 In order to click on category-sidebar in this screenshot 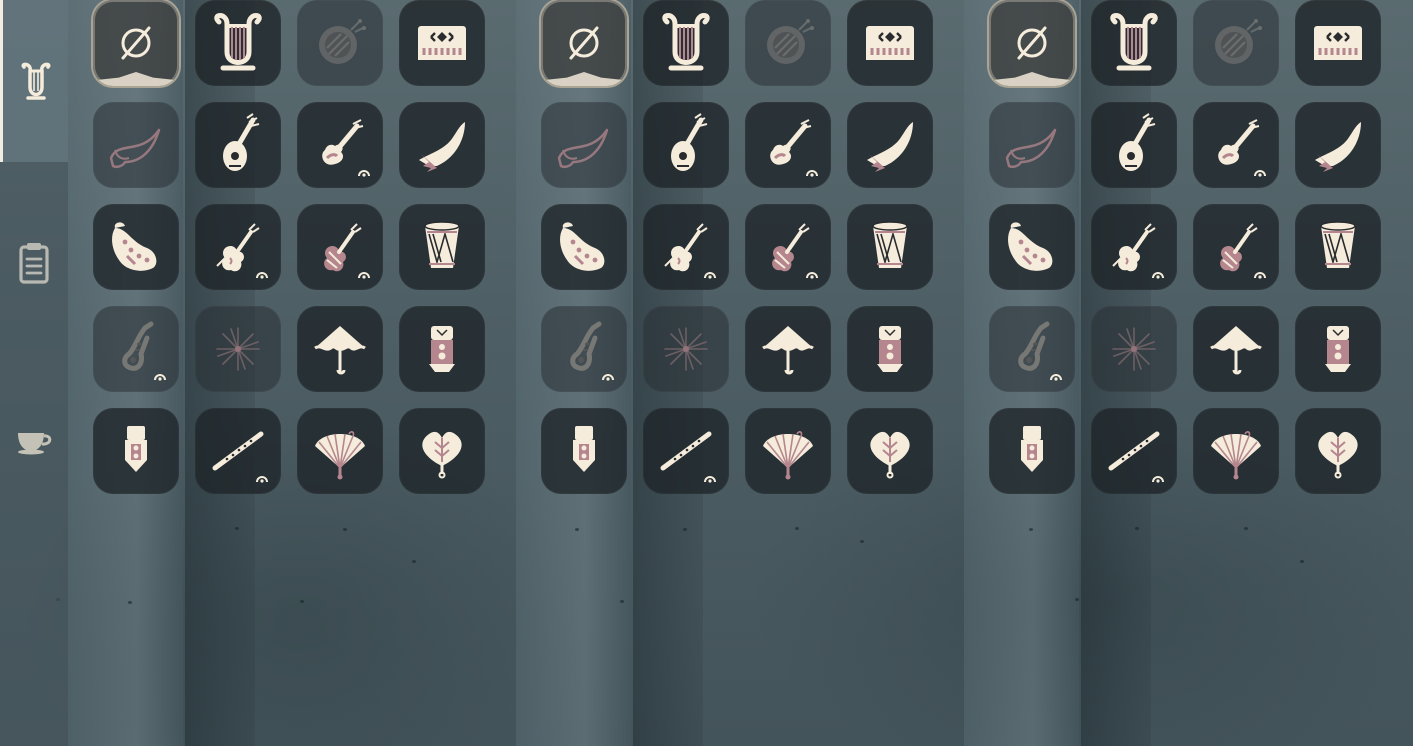, I will do `click(34, 373)`.